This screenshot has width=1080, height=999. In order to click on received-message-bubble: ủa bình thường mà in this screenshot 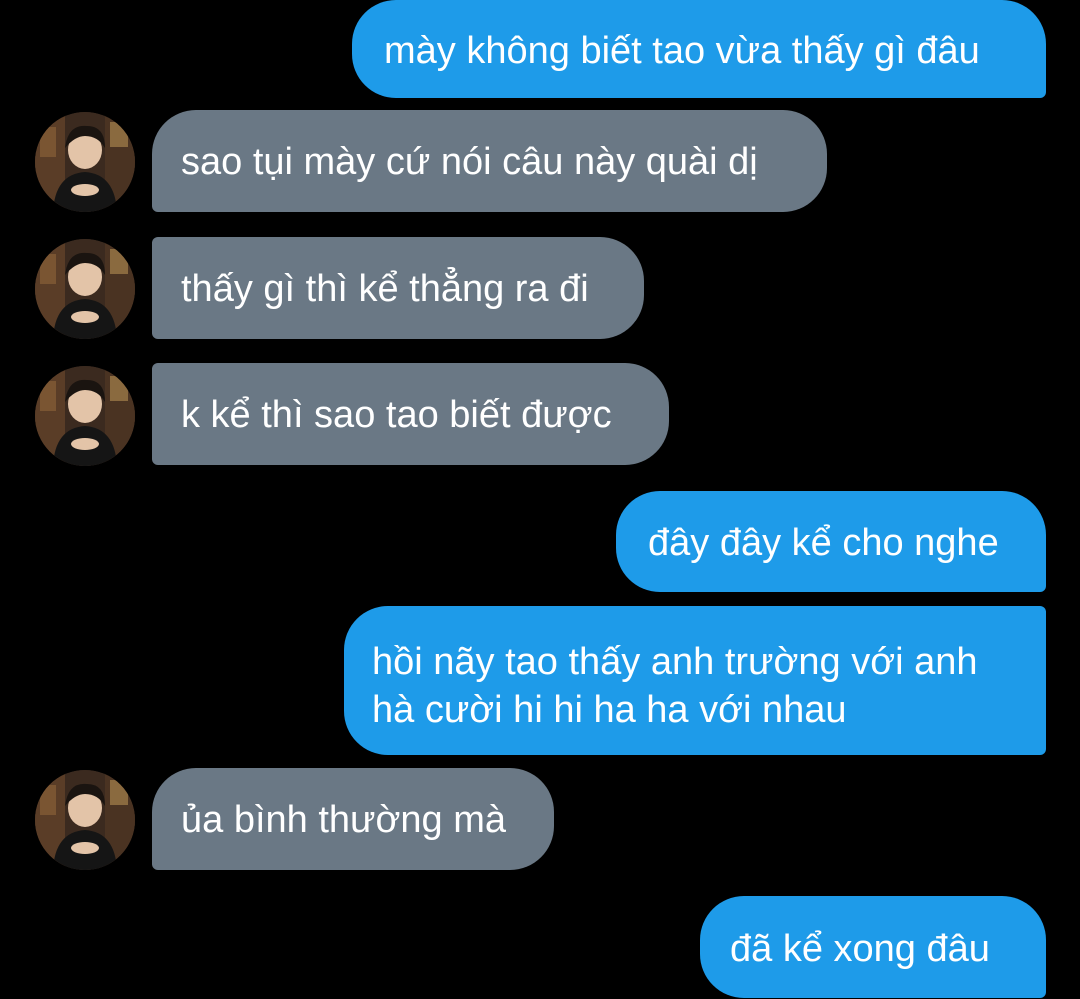, I will do `click(353, 819)`.